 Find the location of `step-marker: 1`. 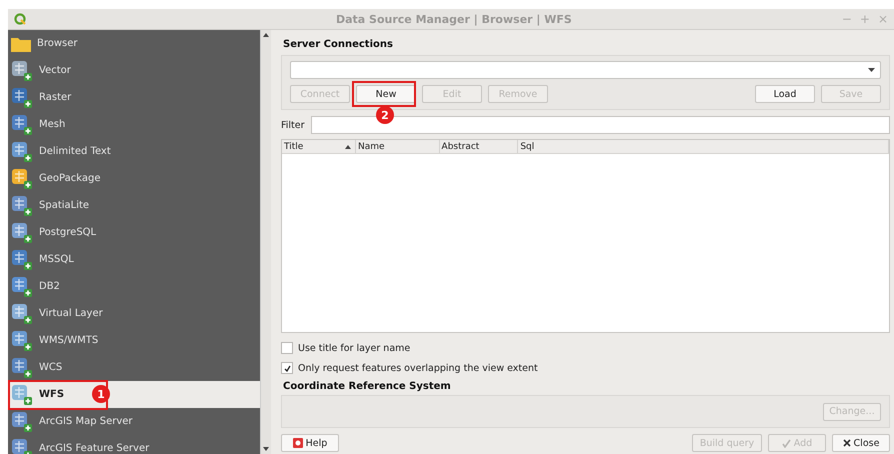

step-marker: 1 is located at coordinates (101, 394).